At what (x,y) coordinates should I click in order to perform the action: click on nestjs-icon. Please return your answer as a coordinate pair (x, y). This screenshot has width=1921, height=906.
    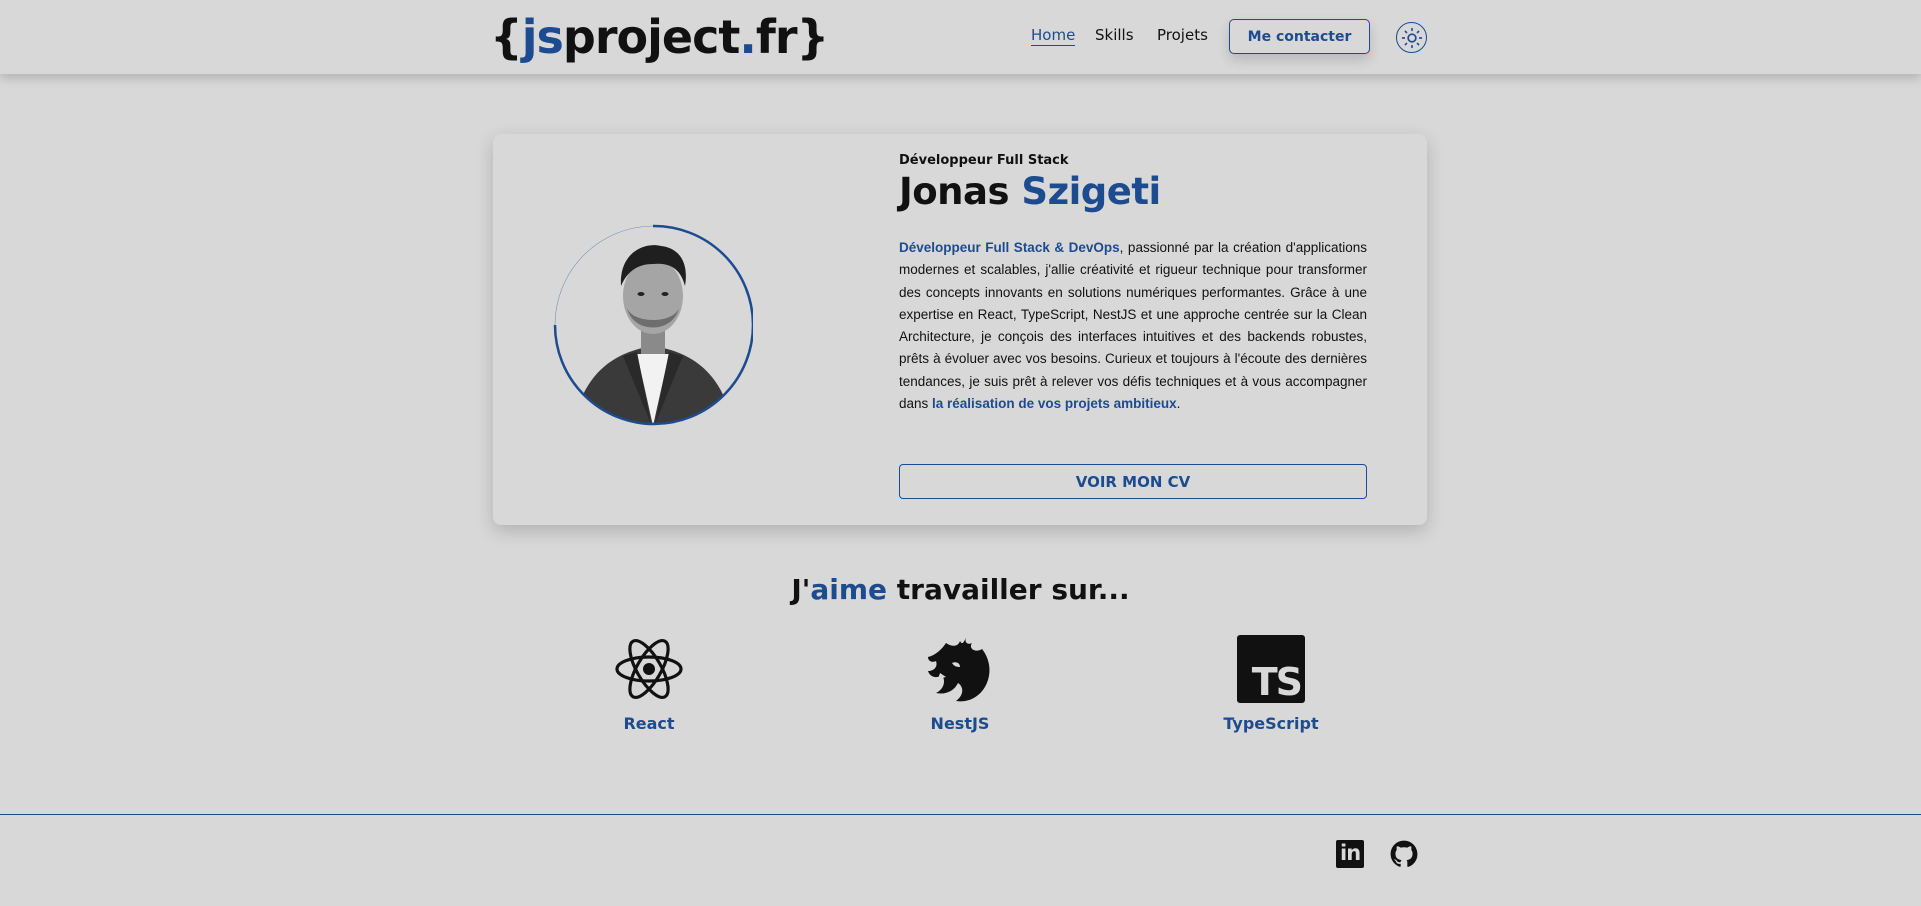
    Looking at the image, I should click on (959, 669).